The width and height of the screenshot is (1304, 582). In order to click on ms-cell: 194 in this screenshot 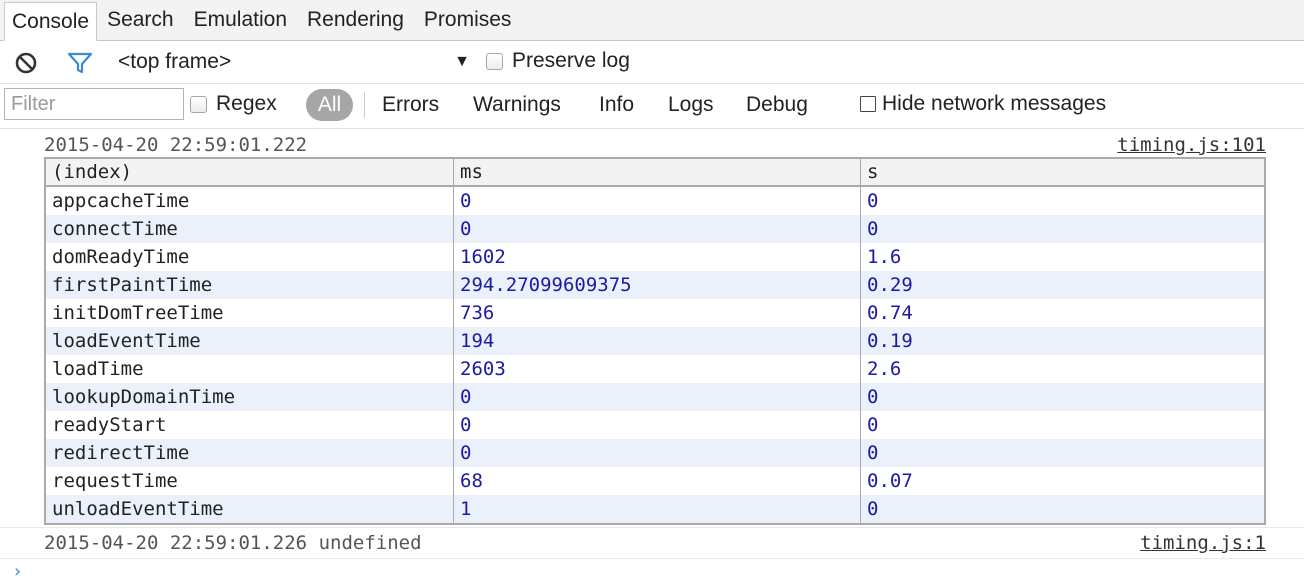, I will do `click(657, 341)`.